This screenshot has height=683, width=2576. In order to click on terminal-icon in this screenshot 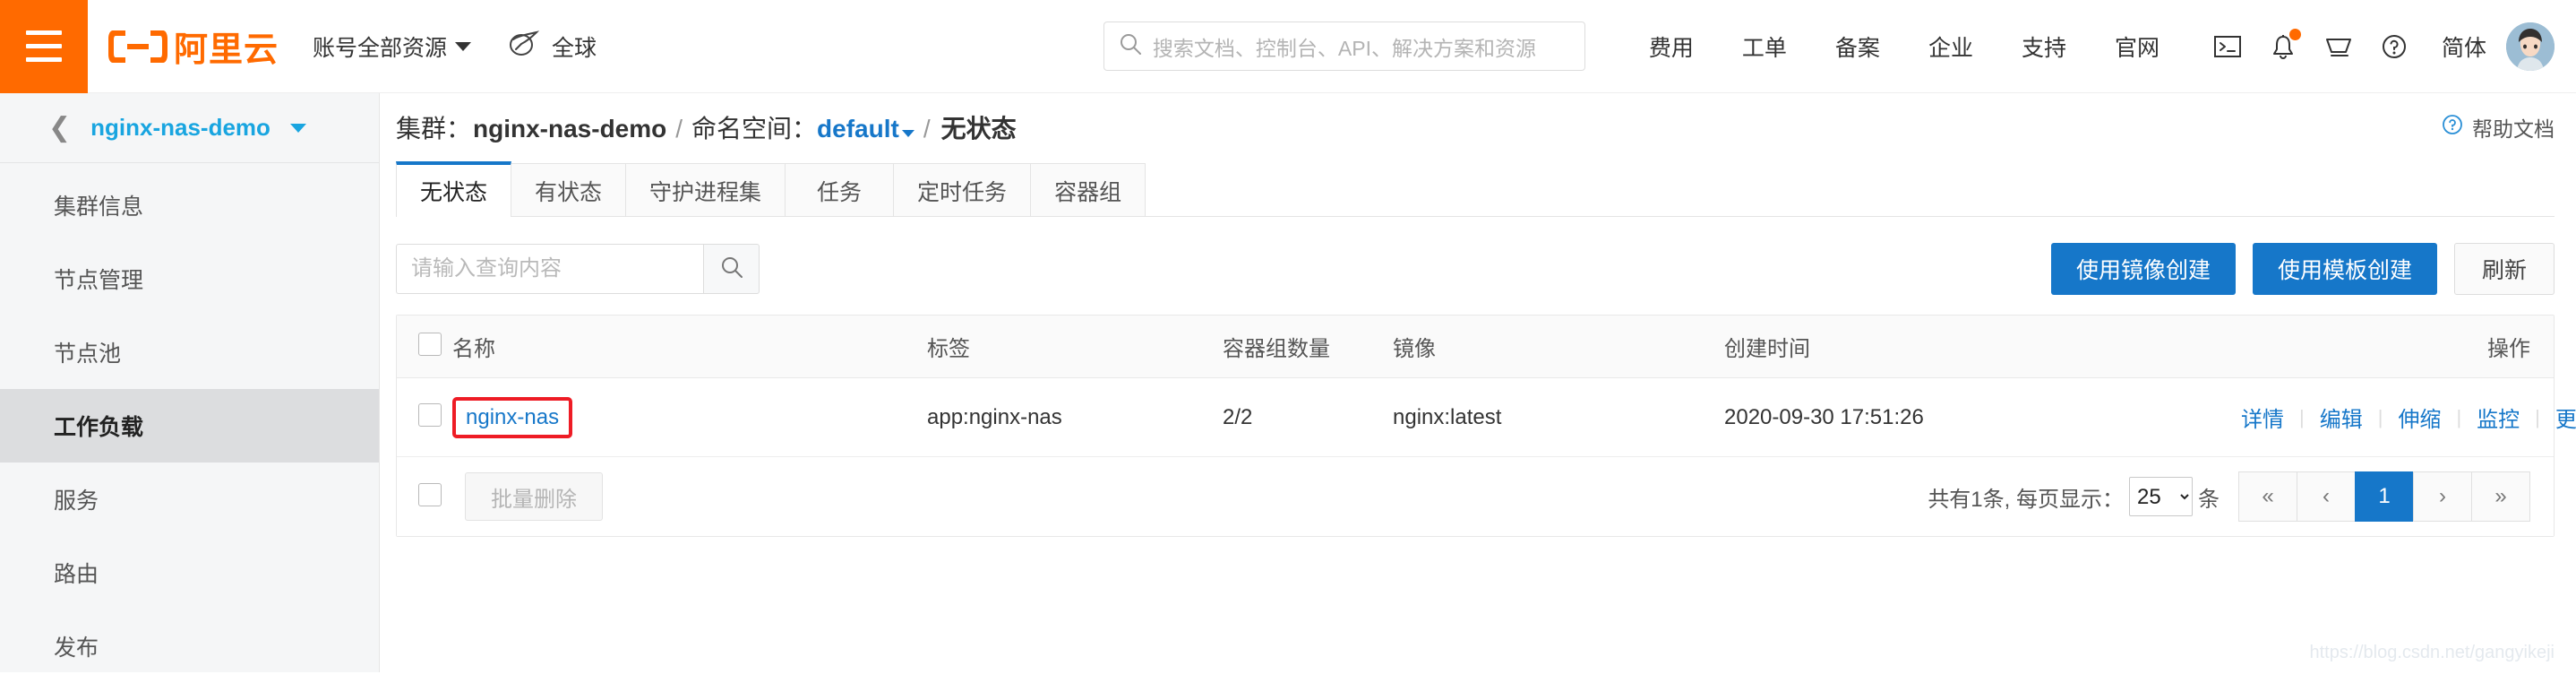, I will do `click(2227, 47)`.